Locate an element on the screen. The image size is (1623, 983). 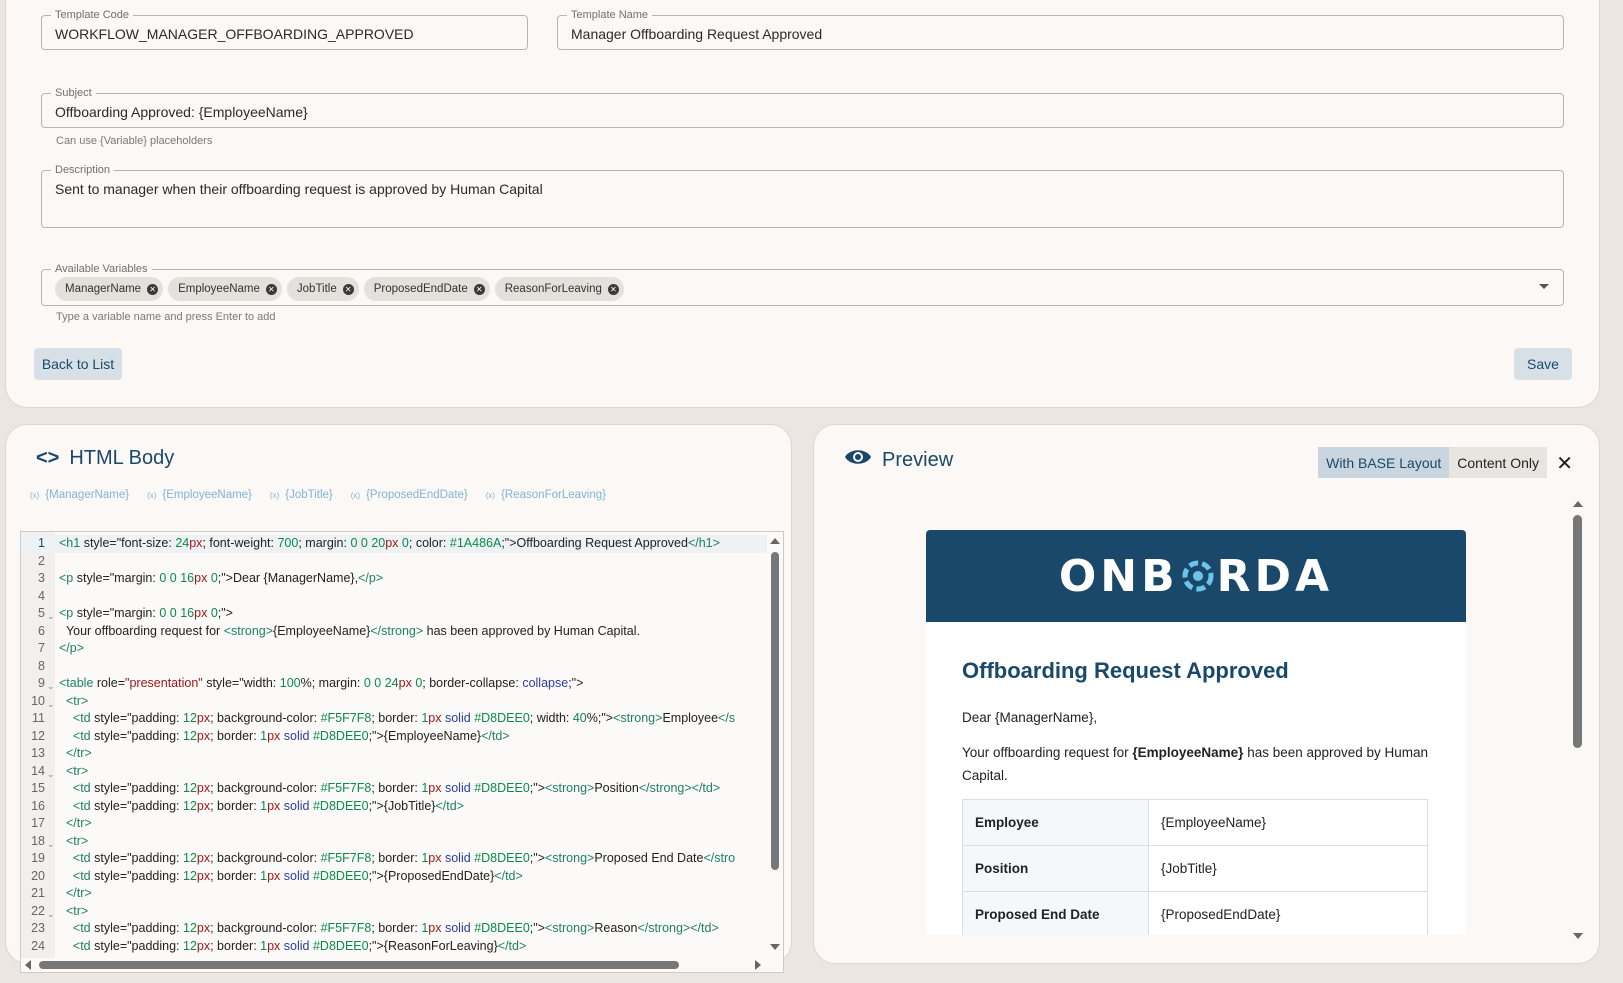
editor-vertical-scrollbar is located at coordinates (775, 752).